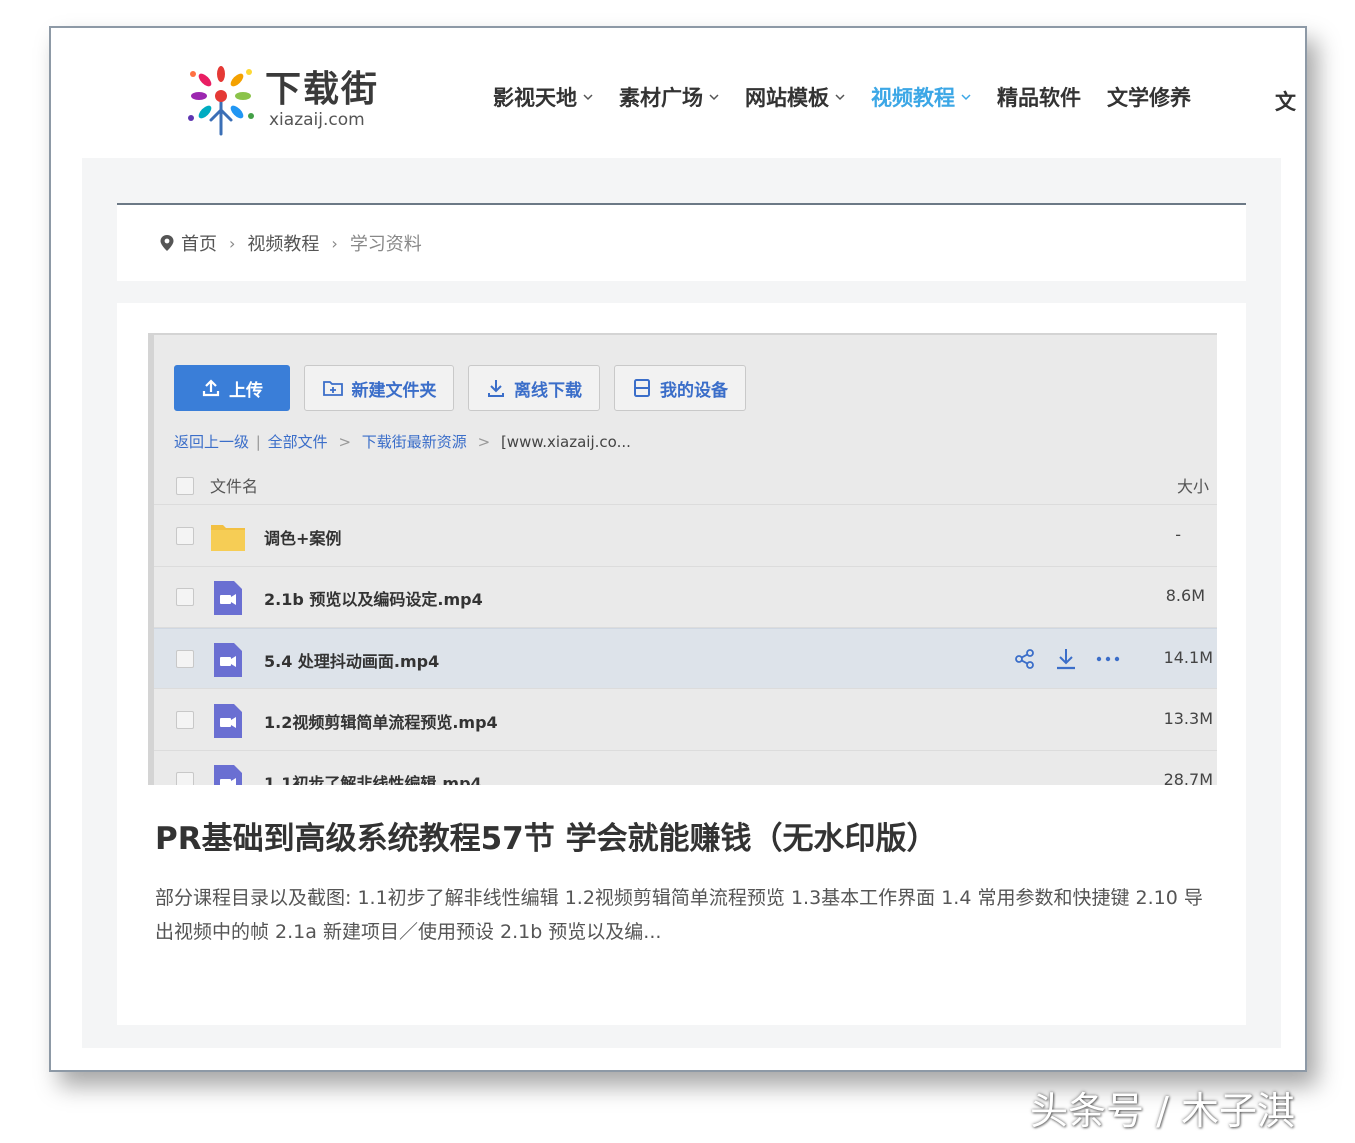 The height and width of the screenshot is (1143, 1355). Describe the element at coordinates (167, 243) in the screenshot. I see `location-pin-icon` at that location.